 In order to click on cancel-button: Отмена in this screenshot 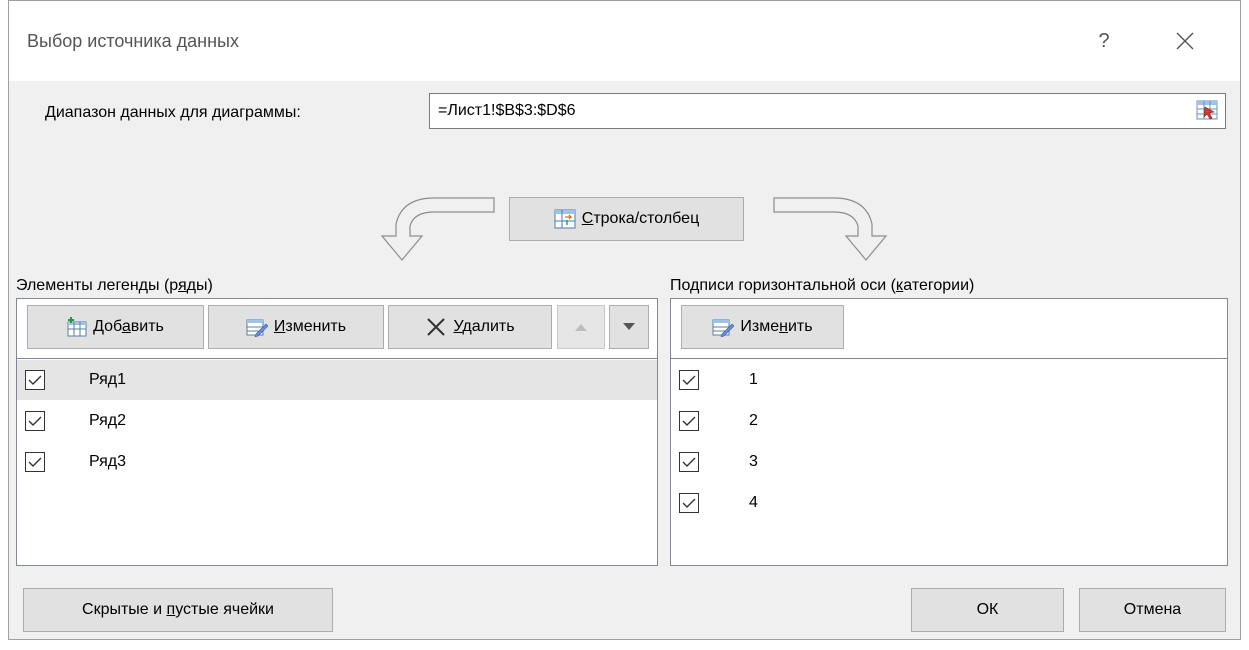, I will do `click(1152, 610)`.